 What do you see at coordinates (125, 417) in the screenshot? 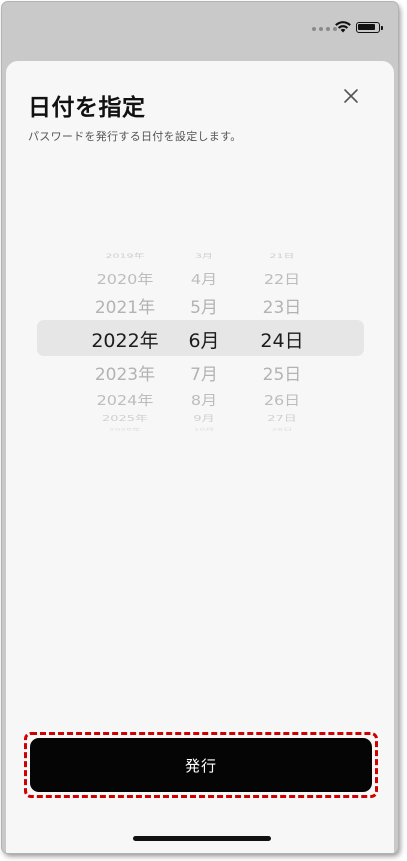
I see `year-option: 2025年` at bounding box center [125, 417].